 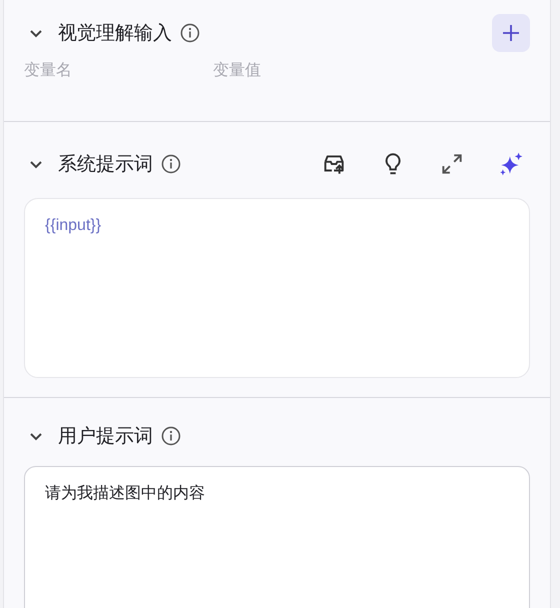 I want to click on column-header: 变量名, so click(x=48, y=70).